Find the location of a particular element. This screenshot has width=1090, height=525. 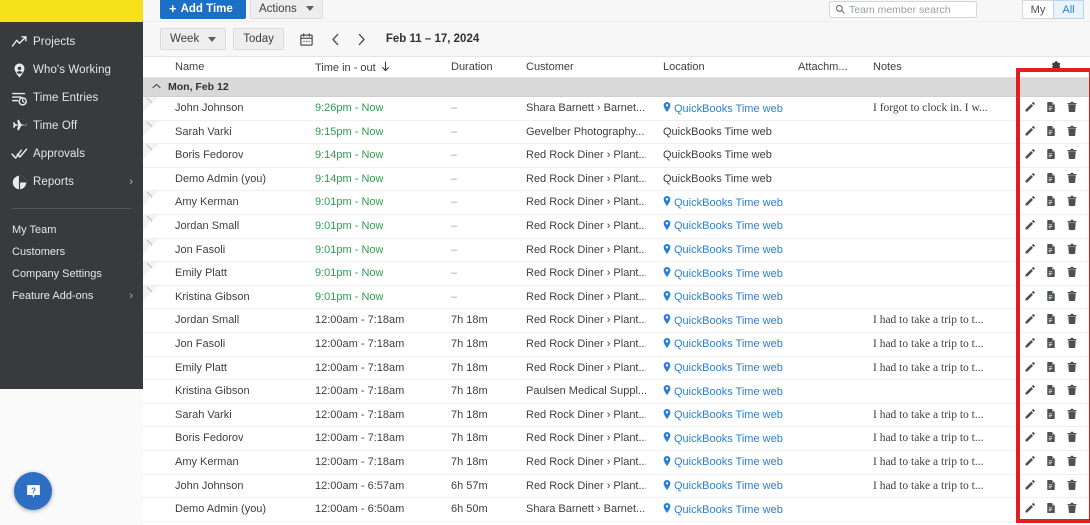

search-input is located at coordinates (910, 9).